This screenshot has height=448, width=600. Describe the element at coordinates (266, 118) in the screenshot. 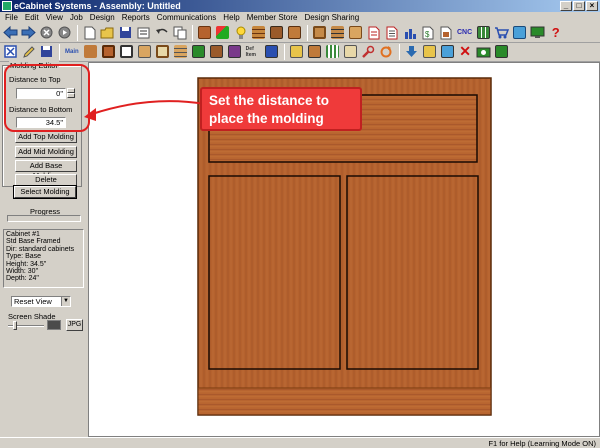

I see `callout-line-2: place the molding` at that location.